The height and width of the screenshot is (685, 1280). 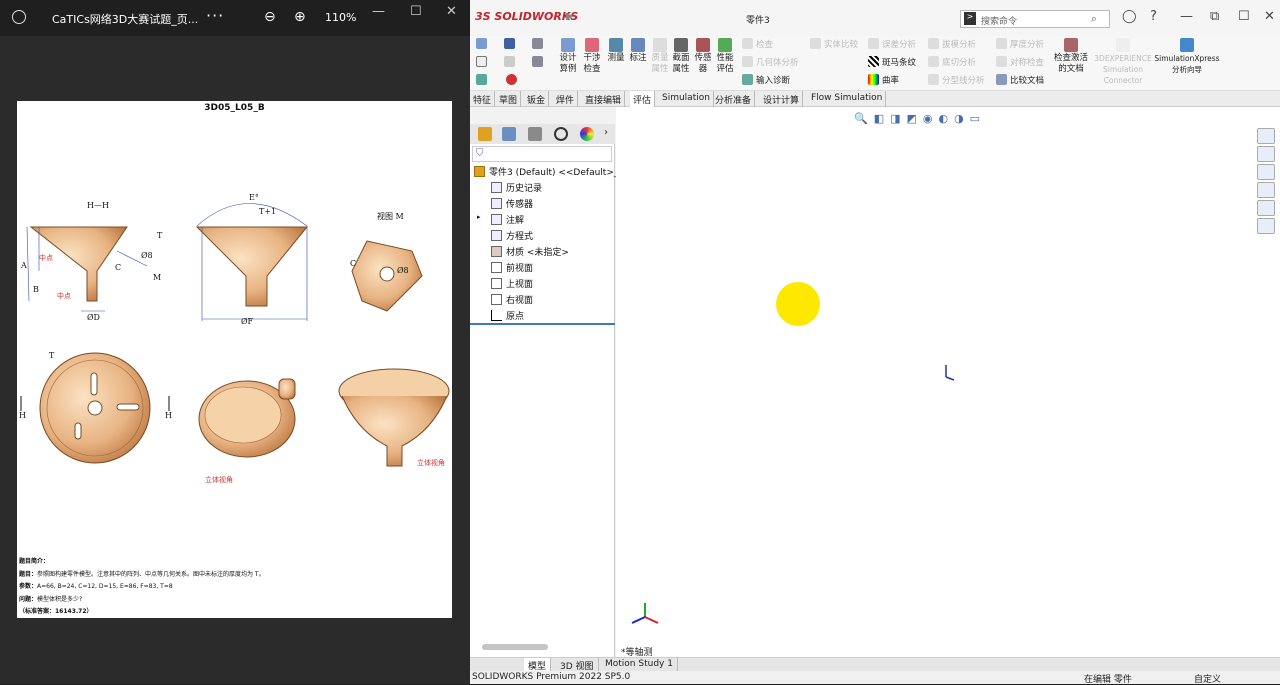 What do you see at coordinates (535, 134) in the screenshot?
I see `config-manager-tab-icon` at bounding box center [535, 134].